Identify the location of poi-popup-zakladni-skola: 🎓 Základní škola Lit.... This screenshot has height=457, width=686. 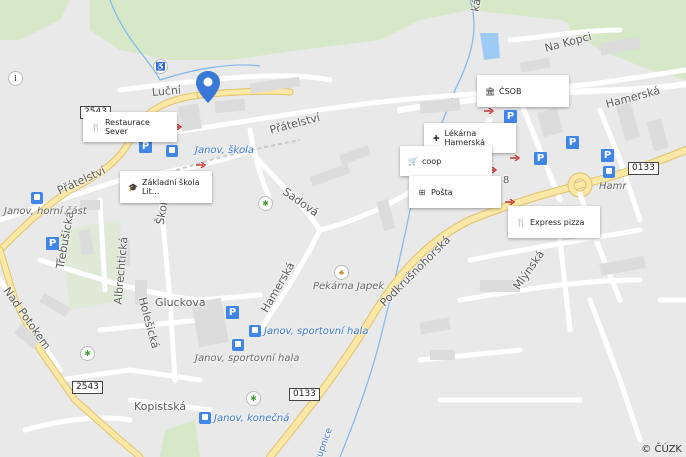
(166, 187).